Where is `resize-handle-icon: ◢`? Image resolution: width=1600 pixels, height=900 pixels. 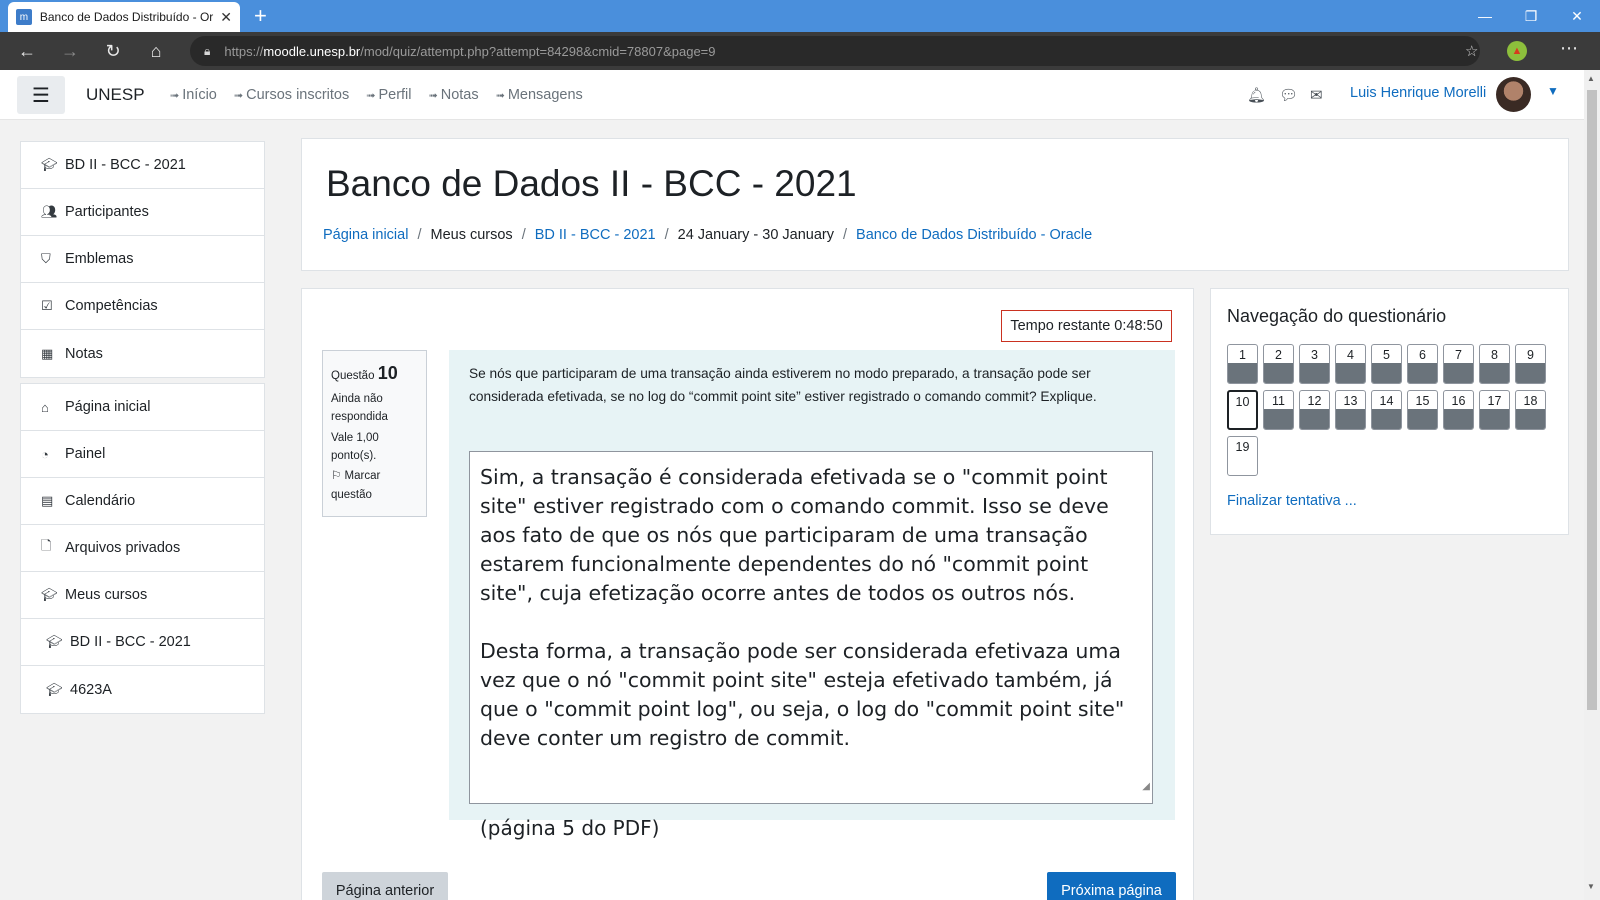
resize-handle-icon: ◢ is located at coordinates (1146, 786).